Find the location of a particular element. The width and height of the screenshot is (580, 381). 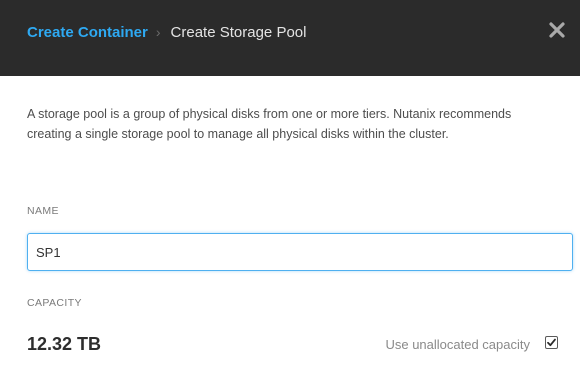

name-label: NAME is located at coordinates (43, 211).